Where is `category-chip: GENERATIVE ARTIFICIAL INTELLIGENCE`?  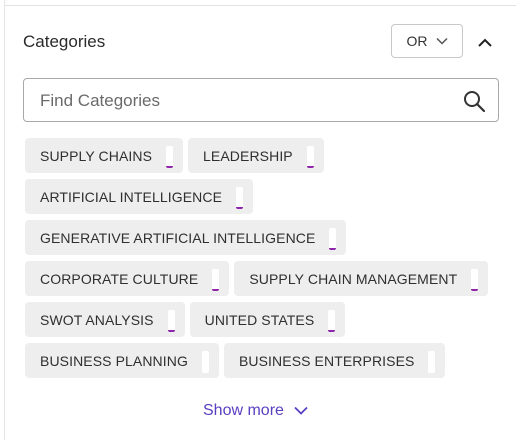 category-chip: GENERATIVE ARTIFICIAL INTELLIGENCE is located at coordinates (186, 237).